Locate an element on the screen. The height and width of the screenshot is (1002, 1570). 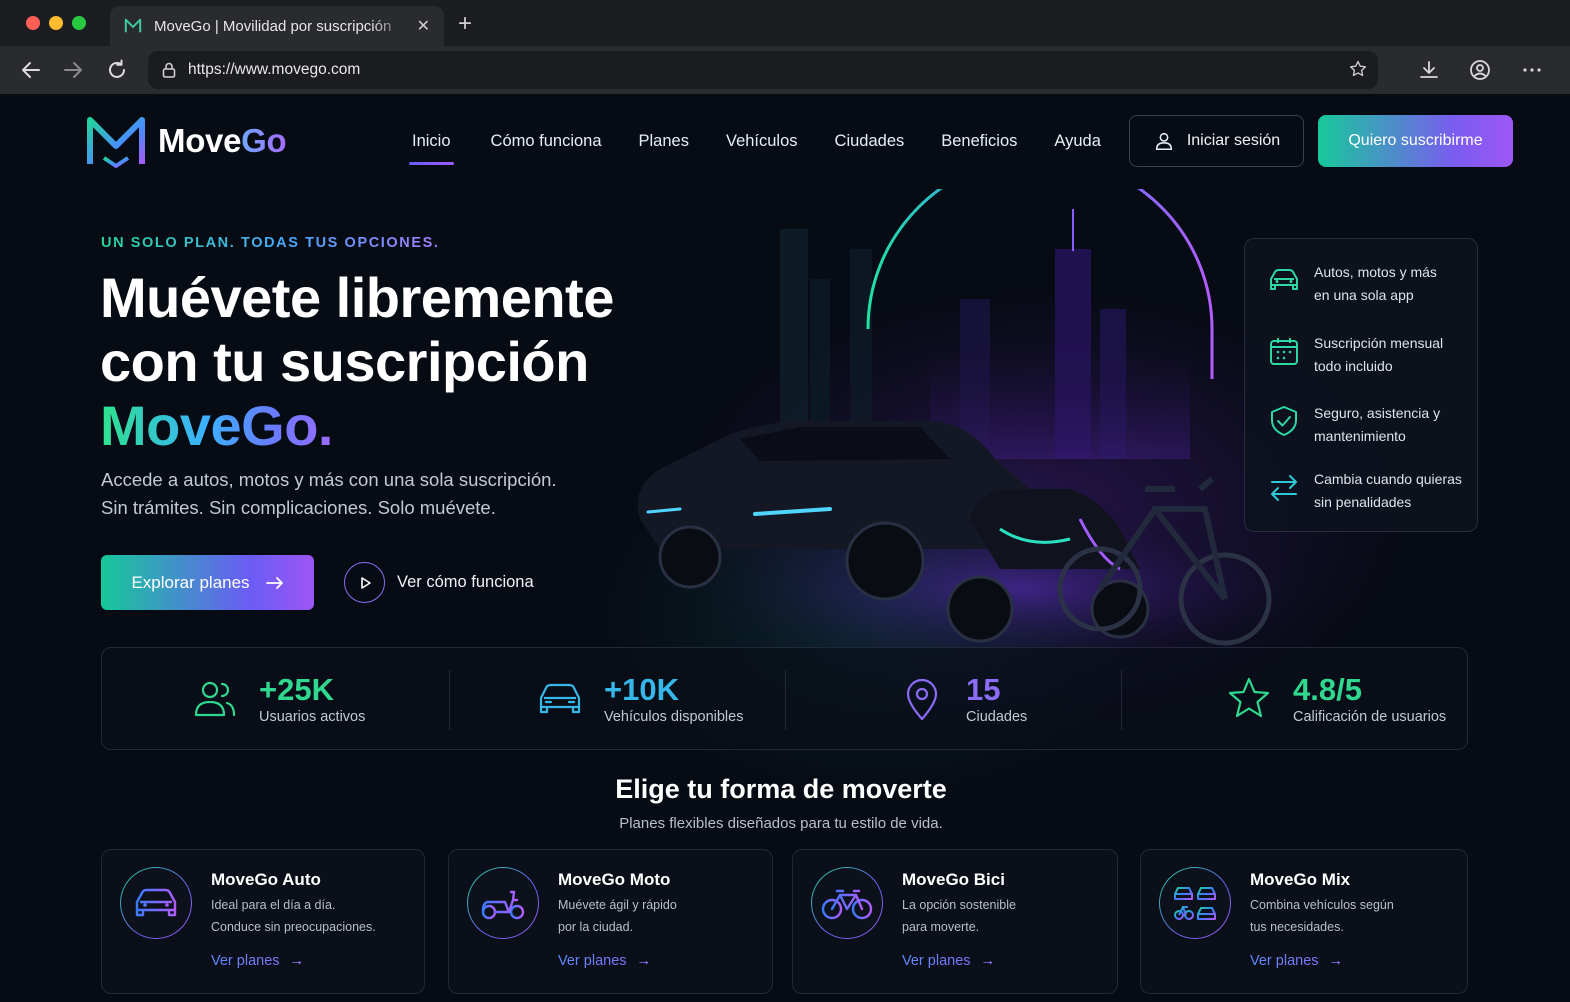
feature-item: Seguro, asistencia y mantenimiento is located at coordinates (1370, 424).